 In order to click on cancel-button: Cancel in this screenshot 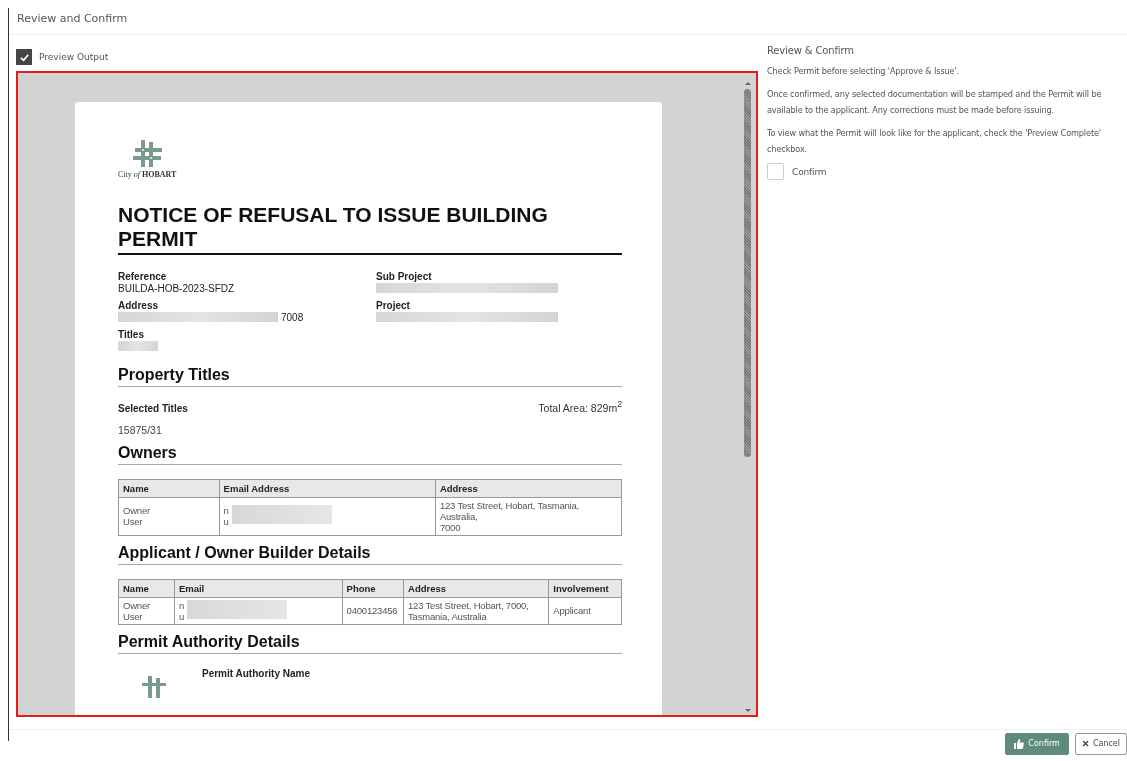, I will do `click(1100, 743)`.